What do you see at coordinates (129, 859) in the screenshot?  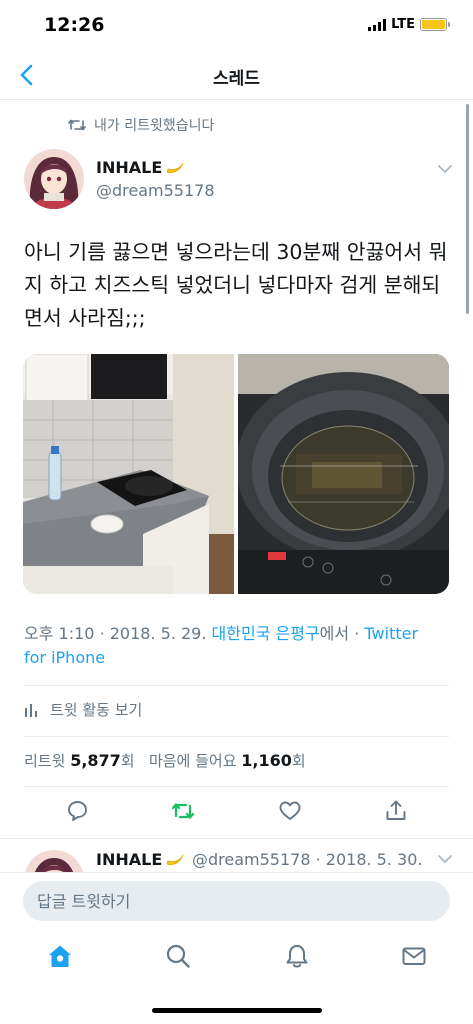 I see `next-author-name-text: INHALE` at bounding box center [129, 859].